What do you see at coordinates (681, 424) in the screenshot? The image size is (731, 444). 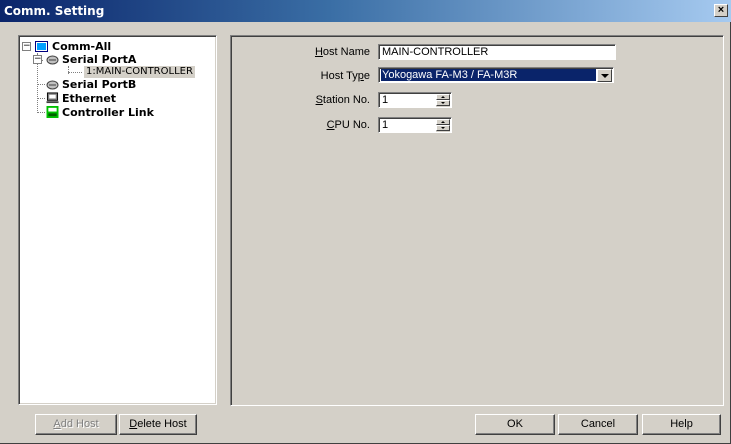 I see `help-button: Help` at bounding box center [681, 424].